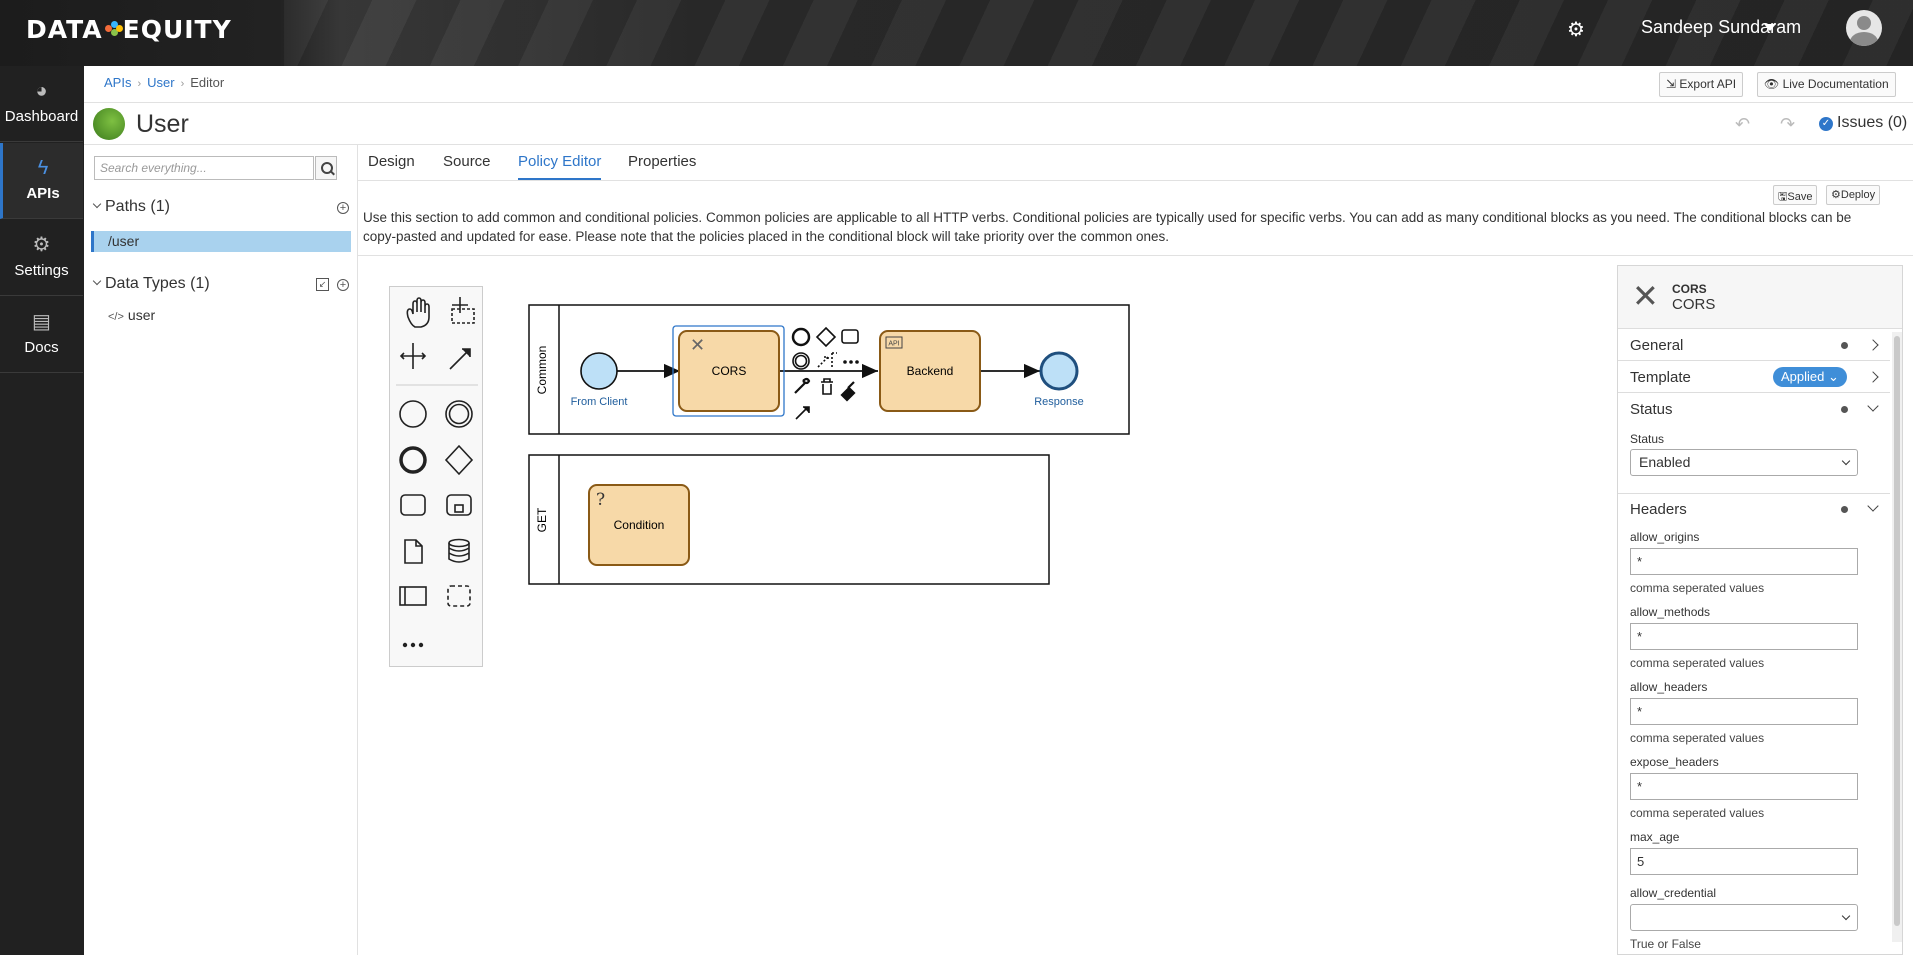 The image size is (1913, 955). What do you see at coordinates (1744, 786) in the screenshot?
I see `expose-headers-input: *` at bounding box center [1744, 786].